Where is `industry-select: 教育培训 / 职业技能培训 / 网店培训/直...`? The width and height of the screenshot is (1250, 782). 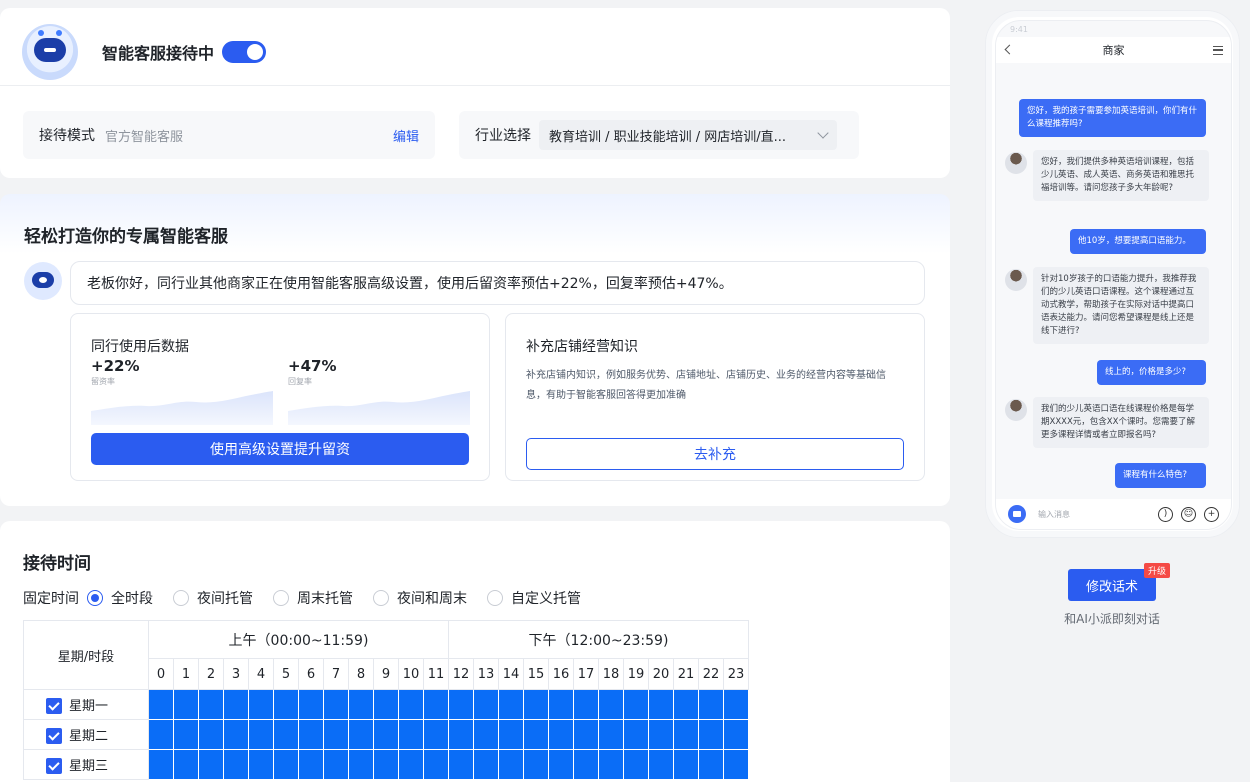 industry-select: 教育培训 / 职业技能培训 / 网店培训/直... is located at coordinates (688, 135).